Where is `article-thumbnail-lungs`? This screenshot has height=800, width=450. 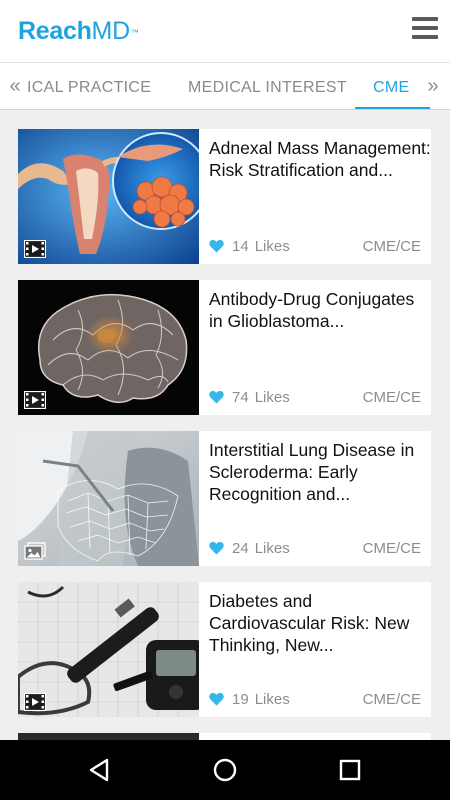
article-thumbnail-lungs is located at coordinates (108, 498).